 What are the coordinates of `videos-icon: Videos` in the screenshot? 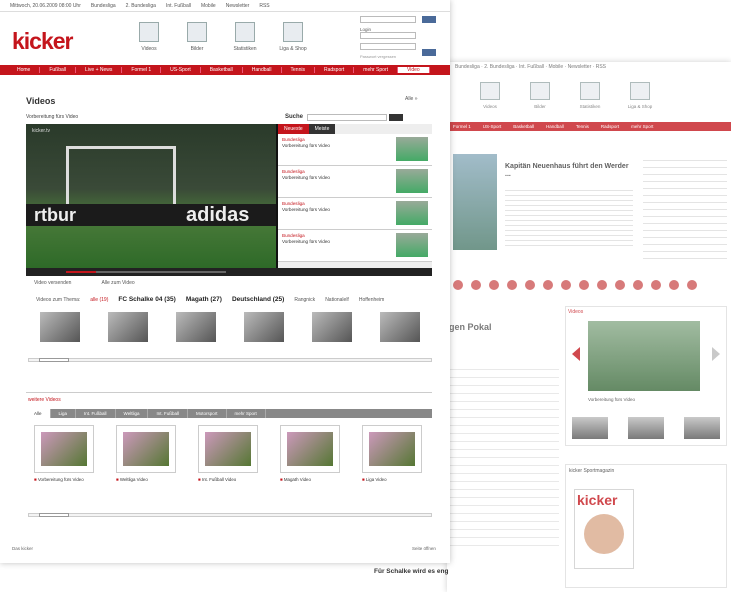 It's located at (149, 37).